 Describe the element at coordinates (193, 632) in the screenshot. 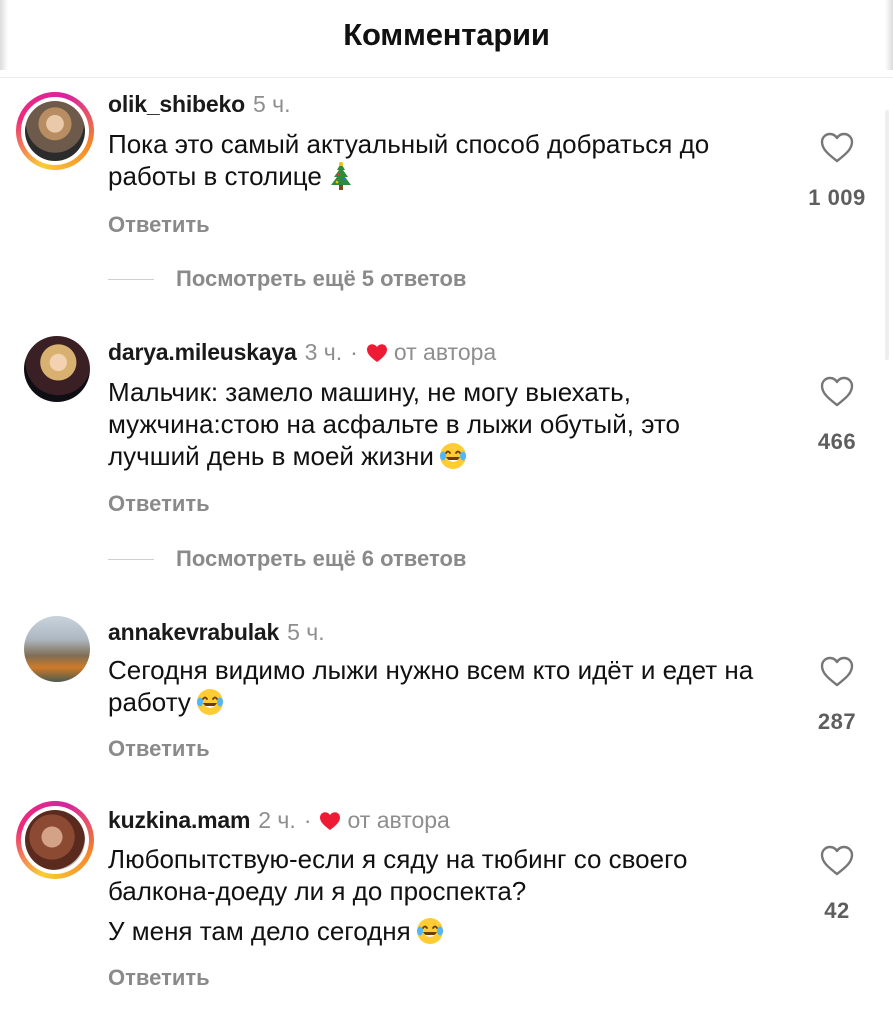

I see `username: annakevrabulak` at that location.